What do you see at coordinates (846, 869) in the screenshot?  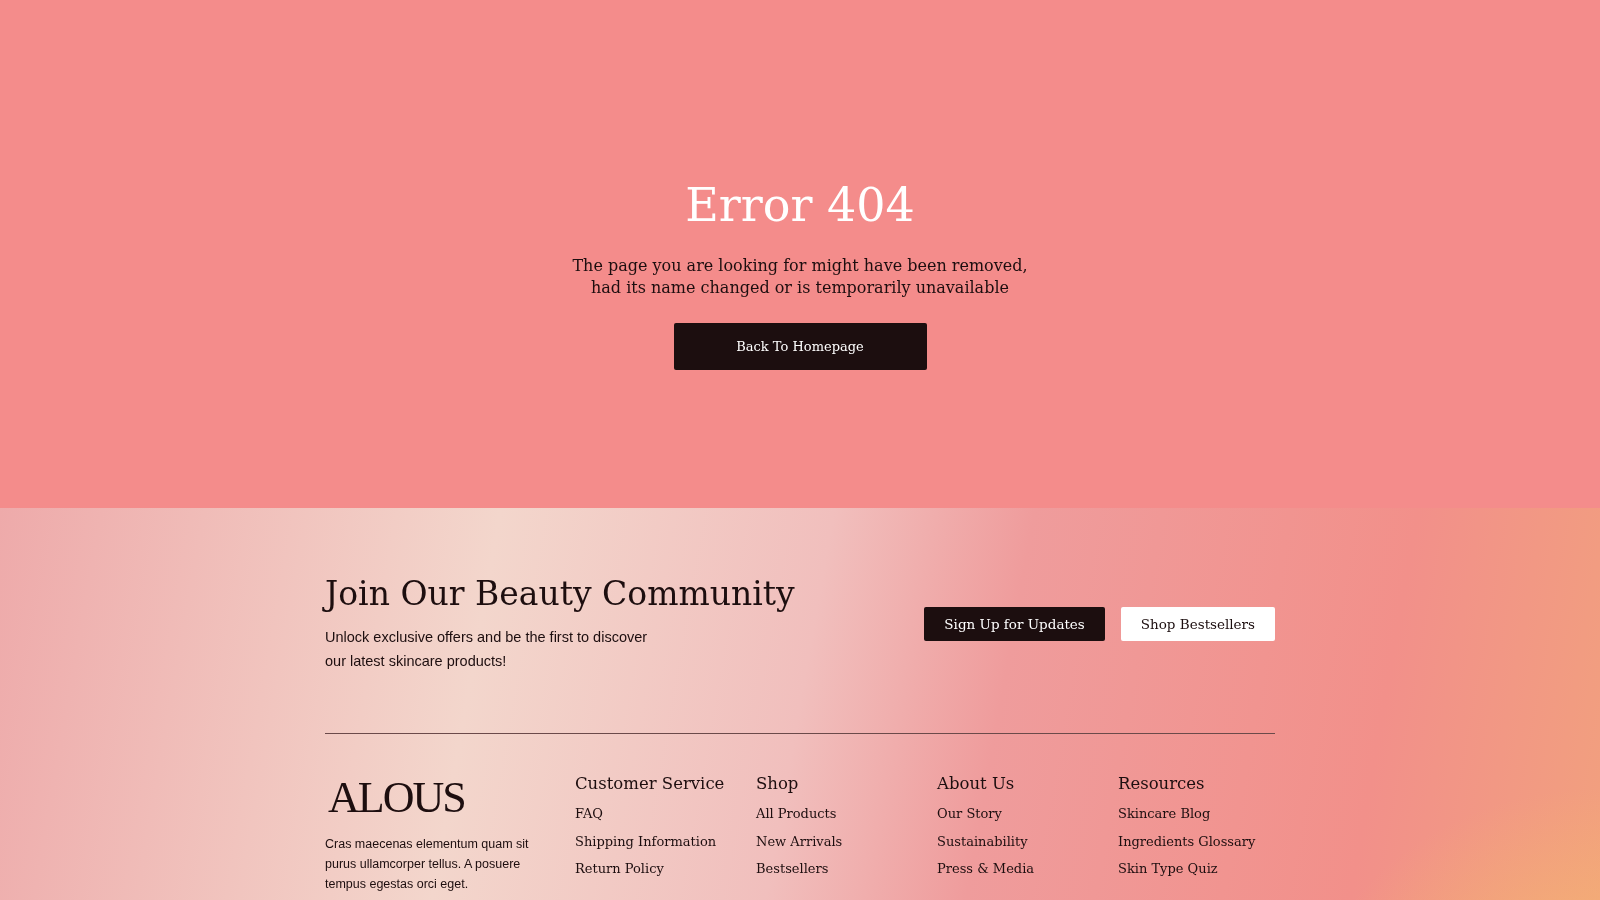 I see `footer-link: Bestsellers` at bounding box center [846, 869].